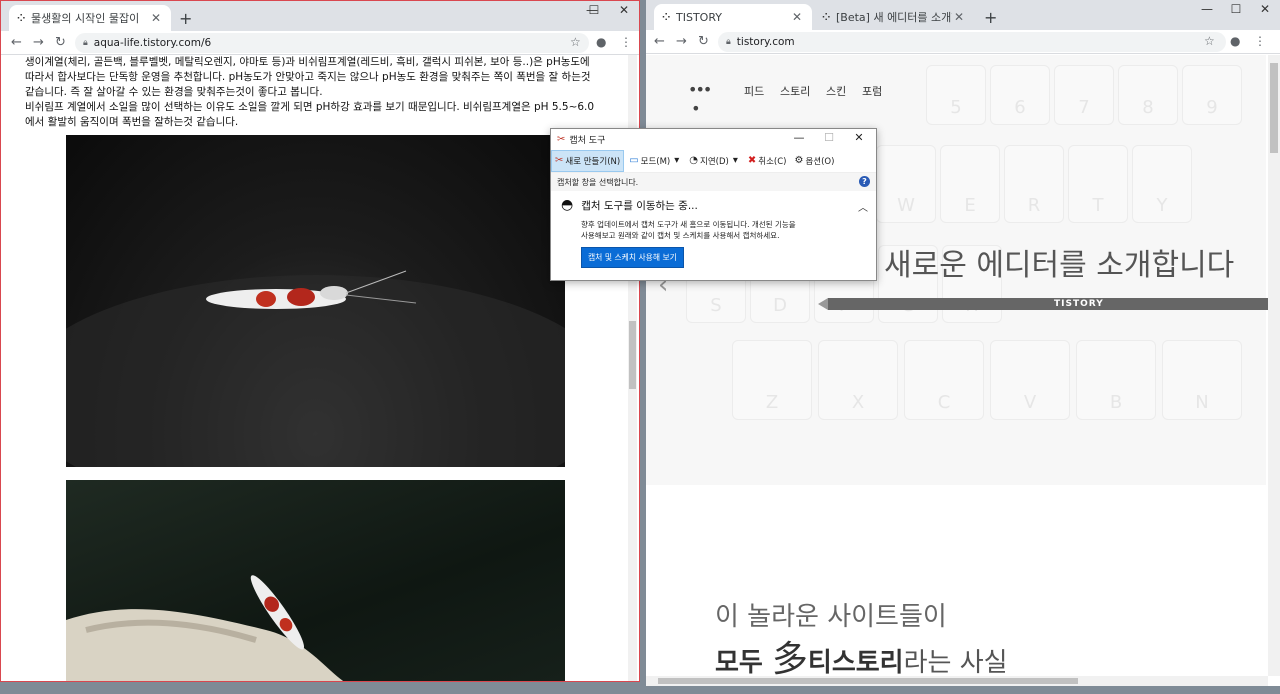 Image resolution: width=1280 pixels, height=694 pixels. Describe the element at coordinates (593, 161) in the screenshot. I see `new-snip-label: 새로 만들기(N)` at that location.